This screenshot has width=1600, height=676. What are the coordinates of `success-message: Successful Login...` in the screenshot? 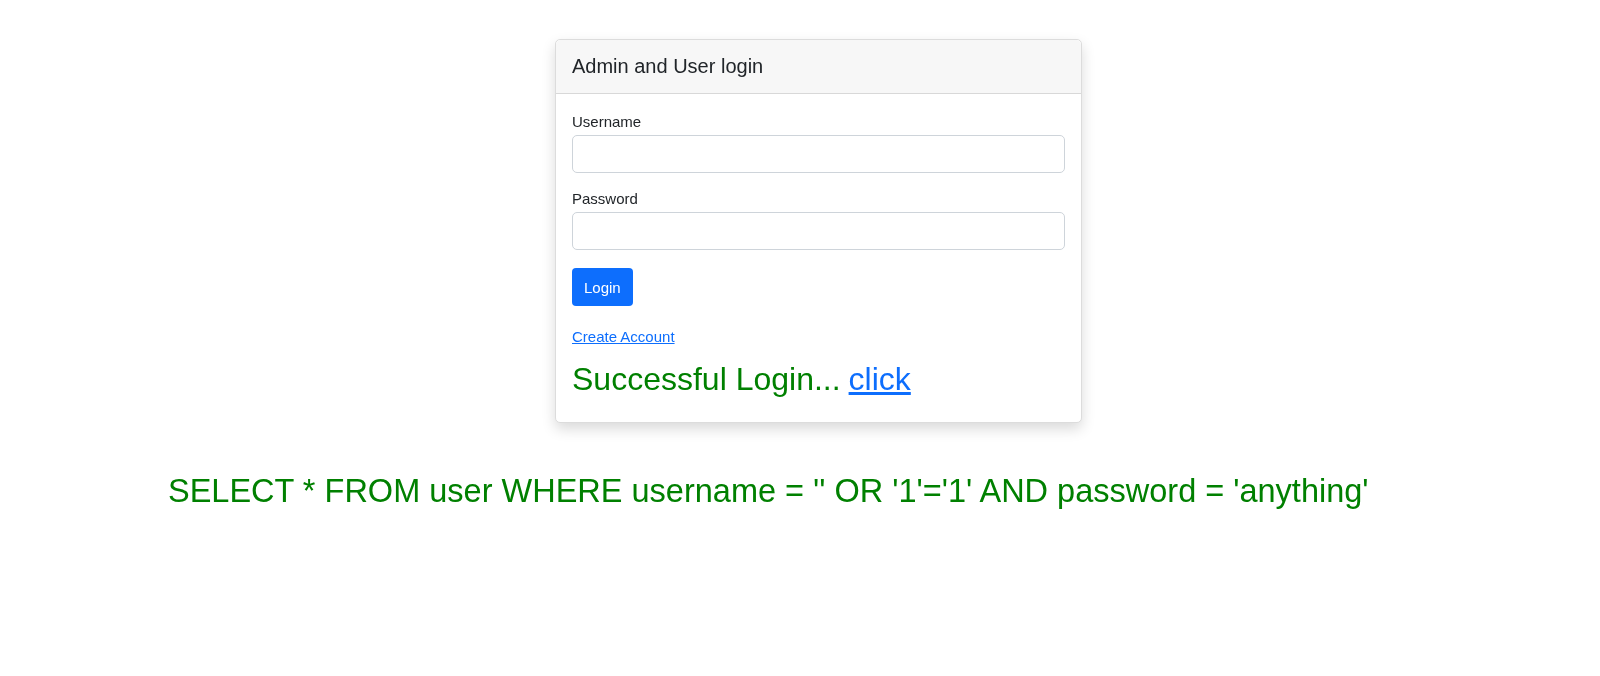 It's located at (706, 379).